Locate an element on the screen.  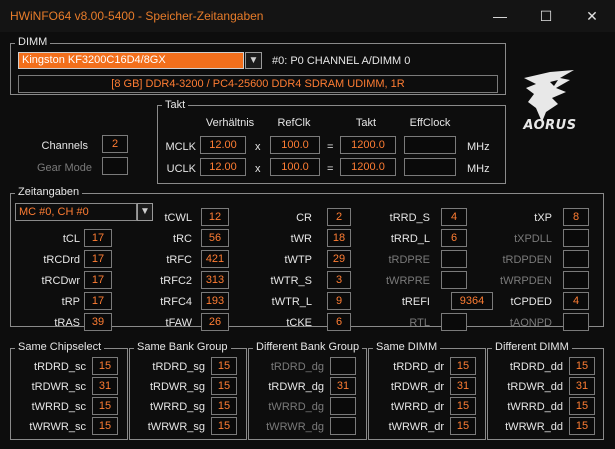
timing-label: tWRWR_sc is located at coordinates (57, 427).